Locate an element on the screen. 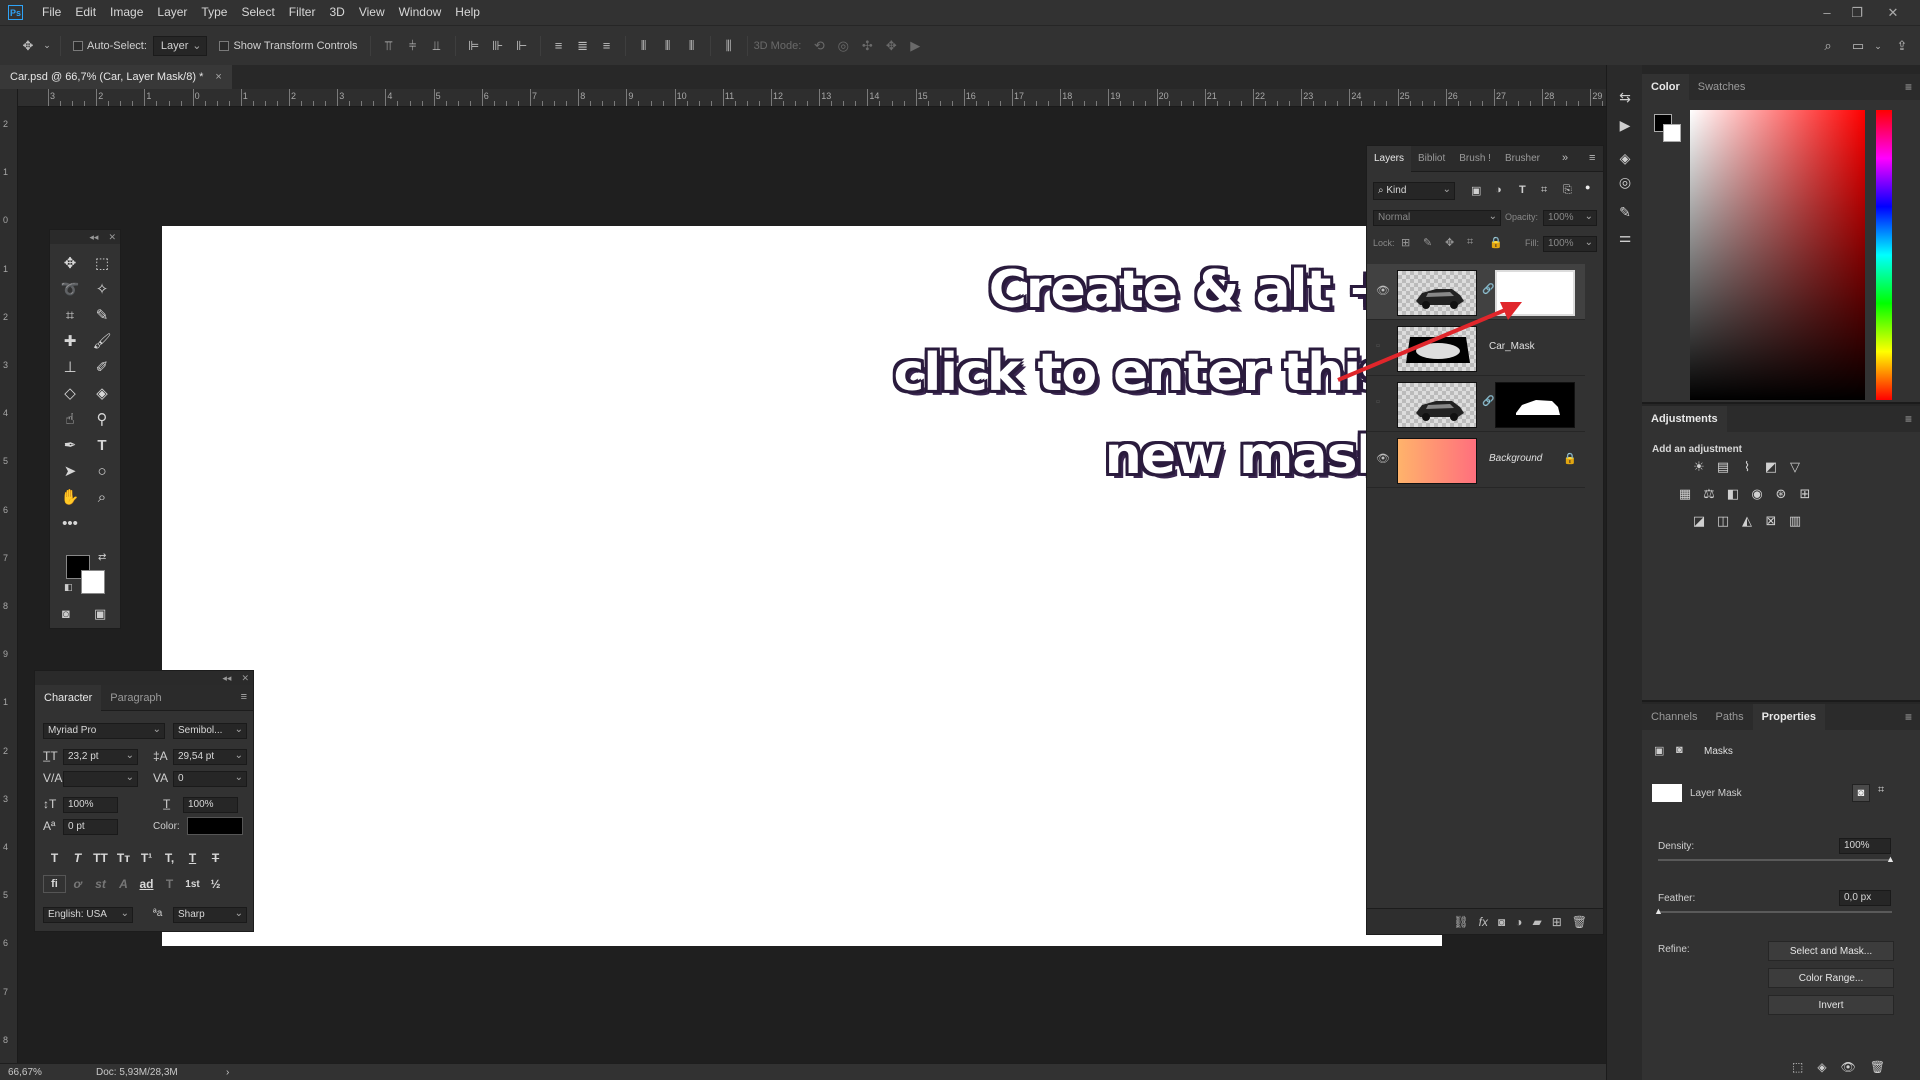  tab-paths: Paths is located at coordinates (1729, 717).